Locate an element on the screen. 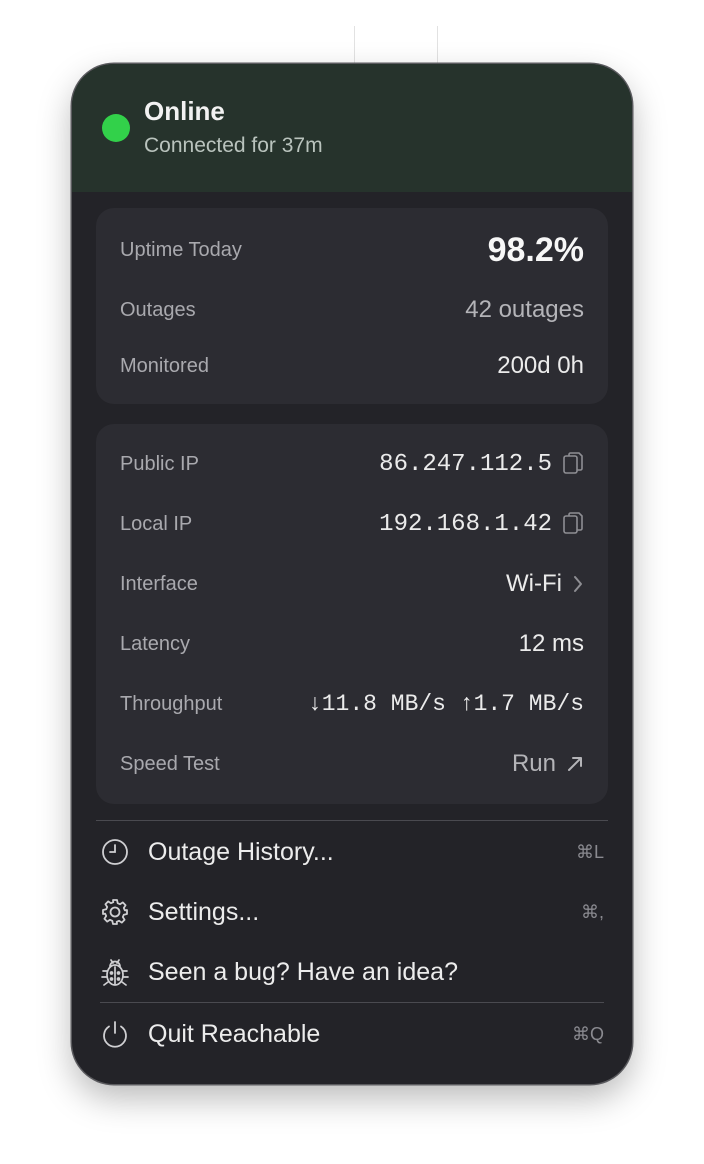 Image resolution: width=704 pixels, height=1164 pixels. menu-item-quit: Quit Reachable ⌘Q is located at coordinates (352, 1034).